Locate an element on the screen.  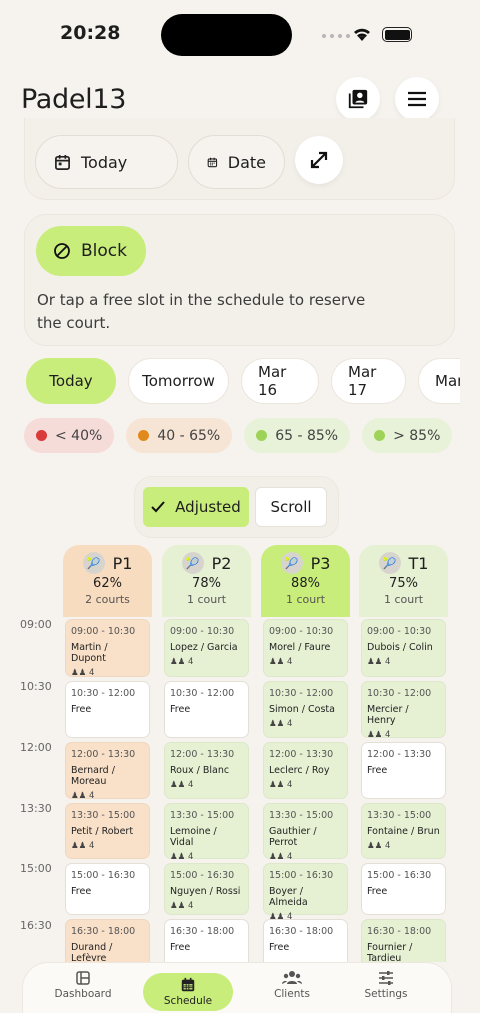
court-name: P1 is located at coordinates (122, 563).